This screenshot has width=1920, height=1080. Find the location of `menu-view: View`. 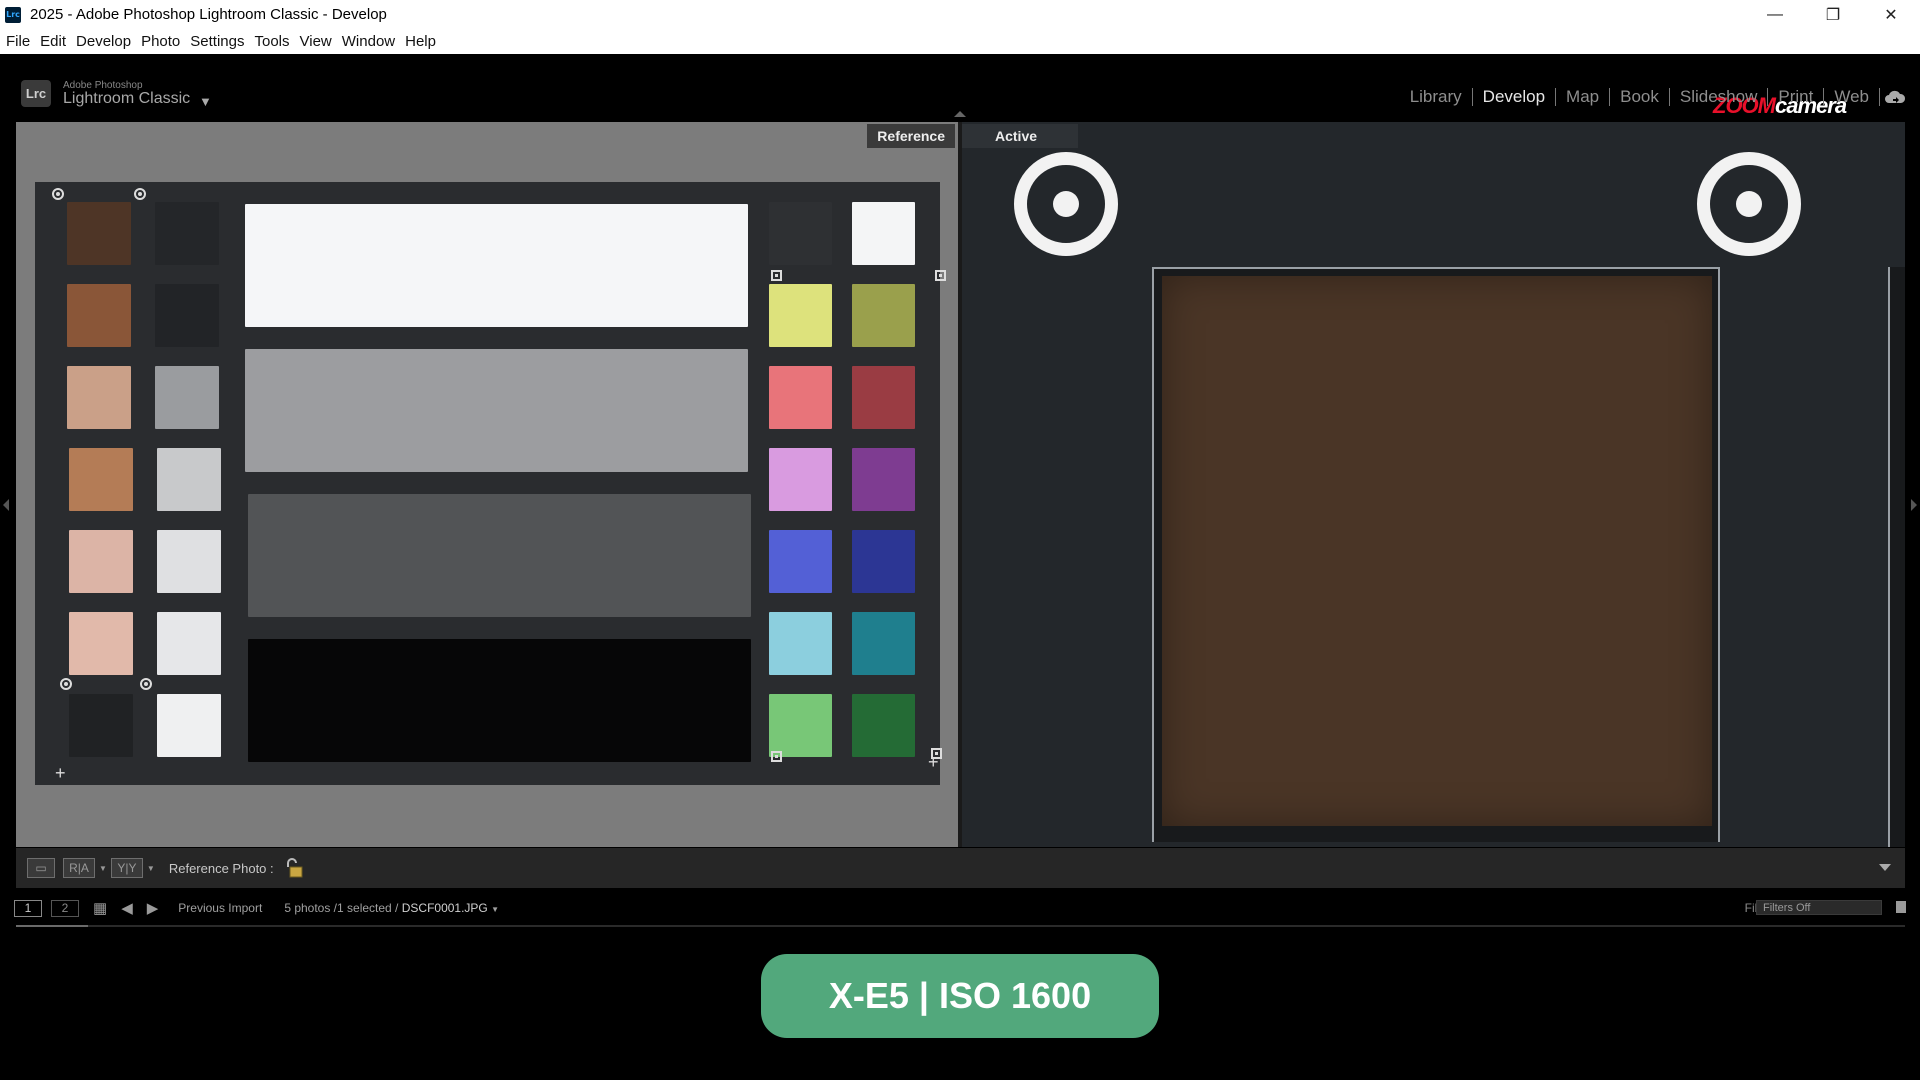

menu-view: View is located at coordinates (320, 41).